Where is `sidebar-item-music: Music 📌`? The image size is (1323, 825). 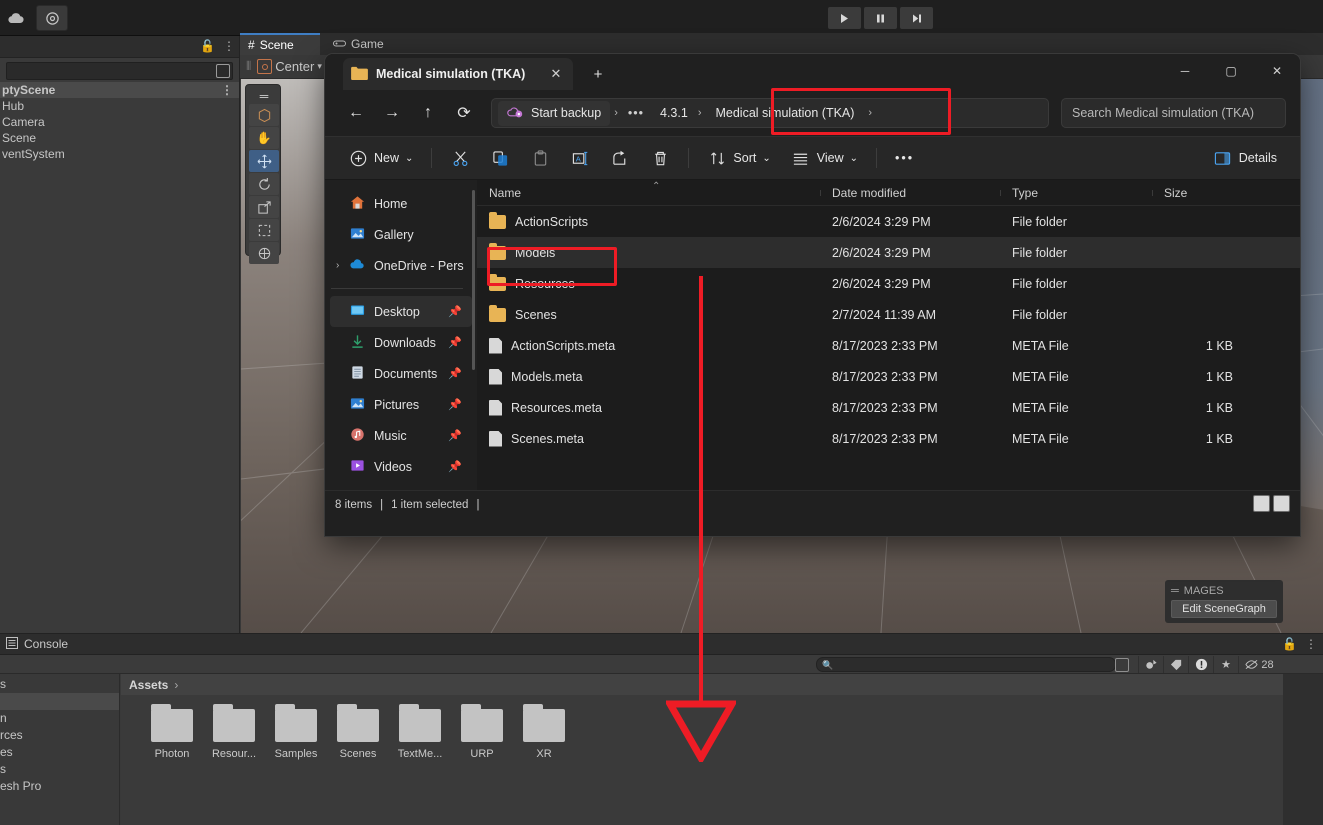 sidebar-item-music: Music 📌 is located at coordinates (401, 435).